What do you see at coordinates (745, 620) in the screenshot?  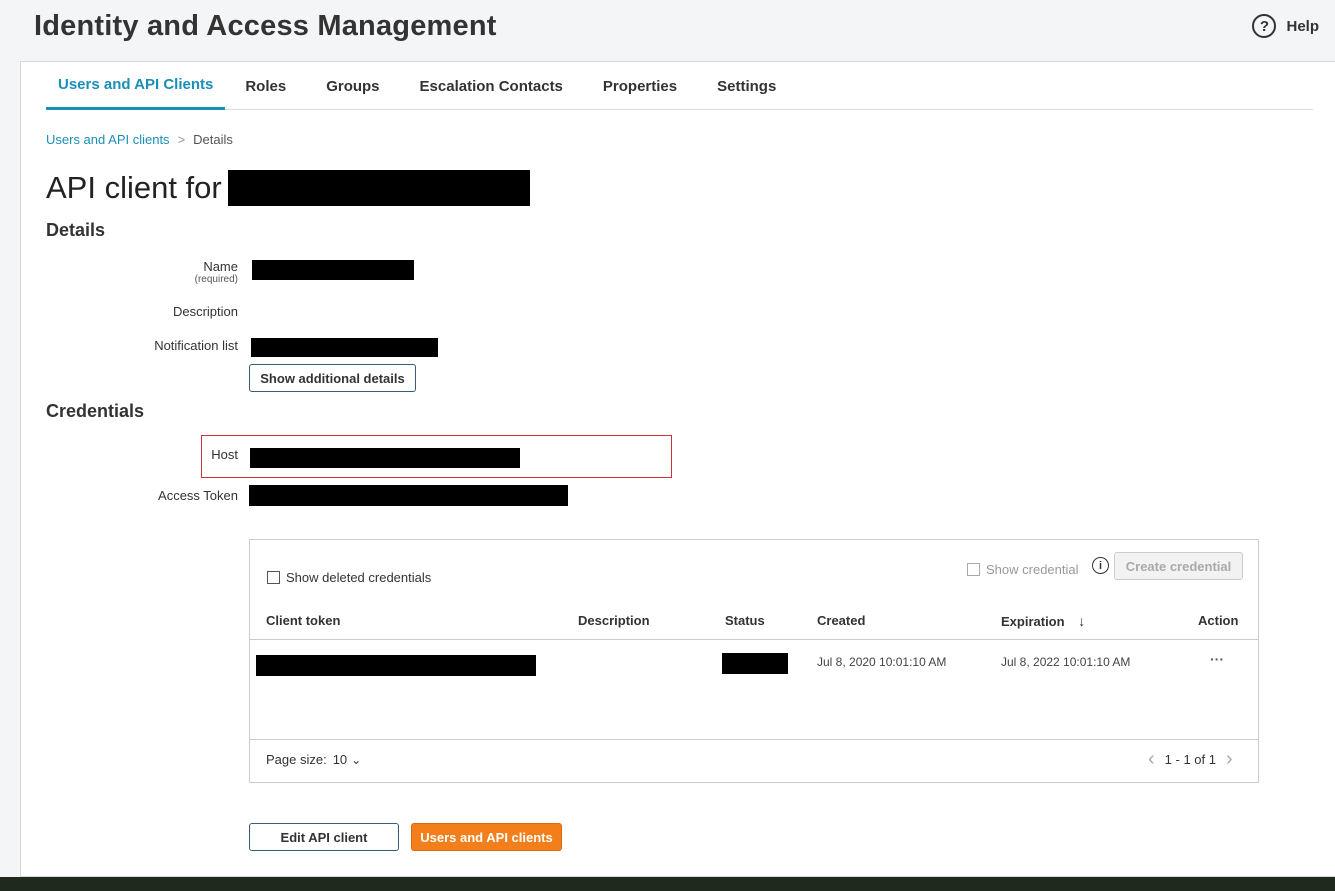 I see `col-status: Status` at bounding box center [745, 620].